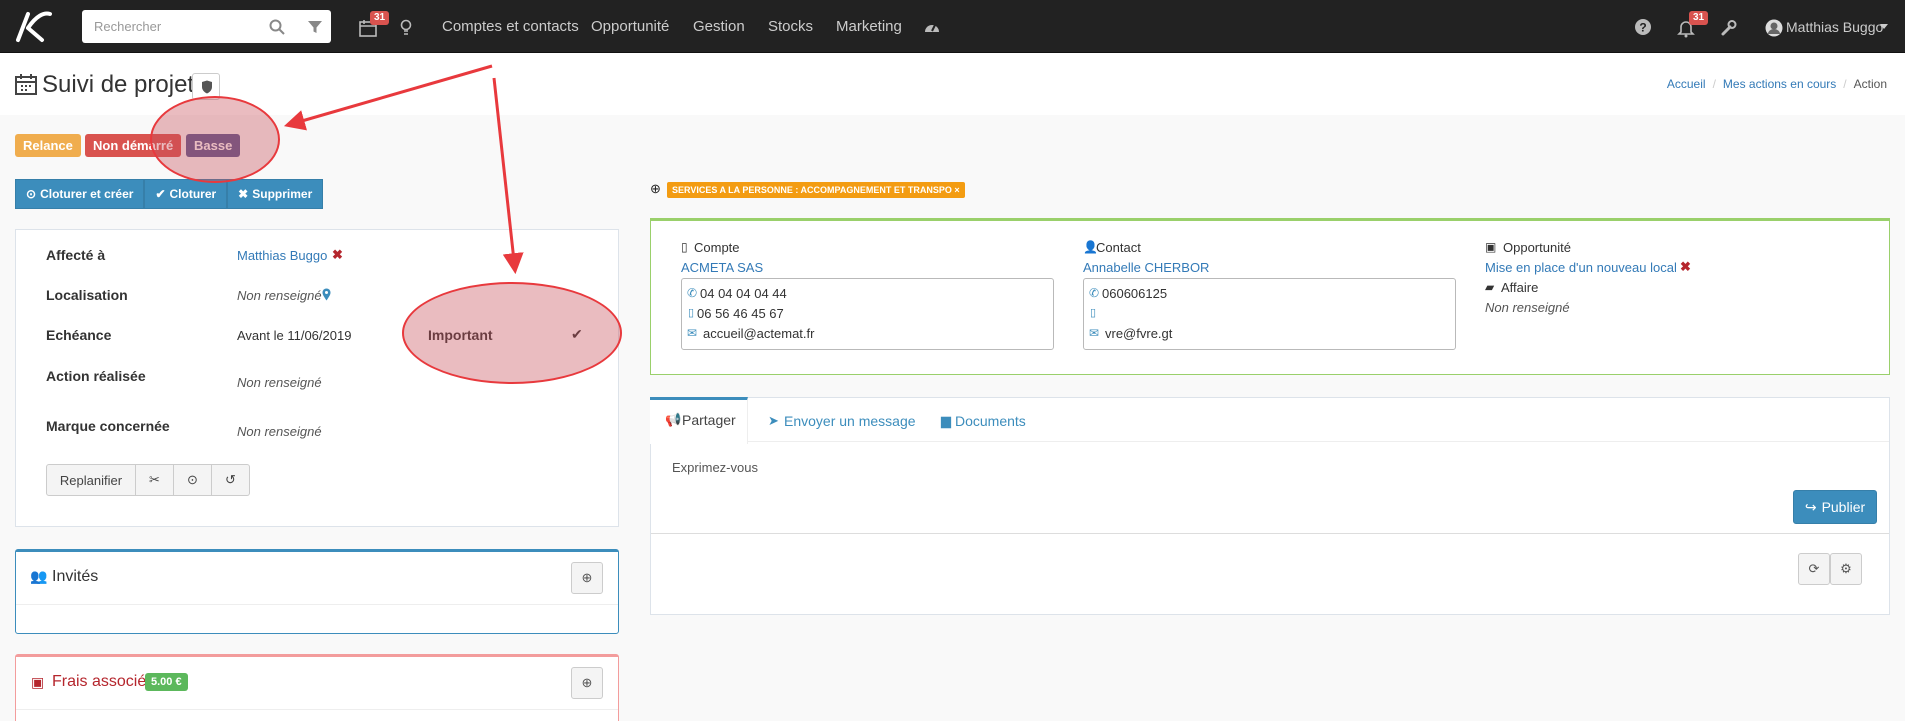 The height and width of the screenshot is (721, 1905). Describe the element at coordinates (1138, 333) in the screenshot. I see `contact-email: vre@fvre.gt` at that location.